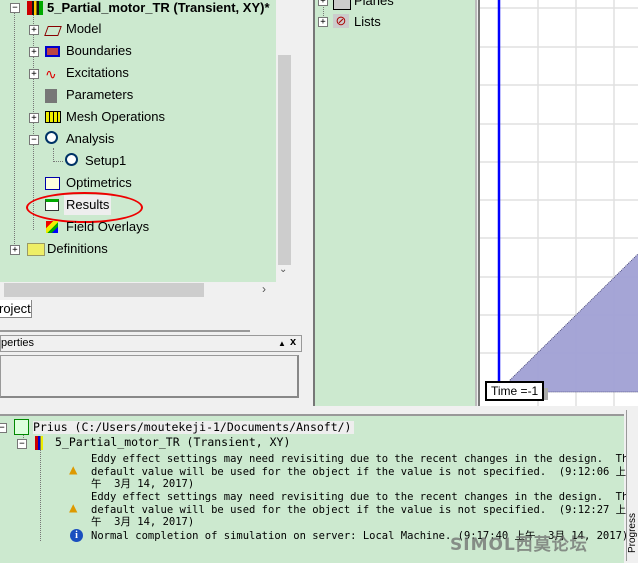 The height and width of the screenshot is (563, 638). I want to click on tree-item-field-overlays: Field Overlays, so click(107, 227).